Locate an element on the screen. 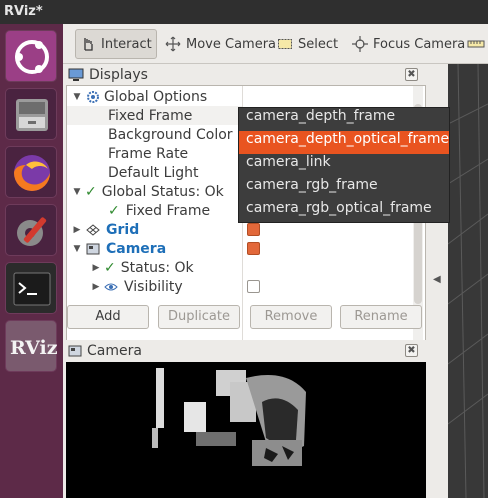 The width and height of the screenshot is (488, 498). measure-tool is located at coordinates (475, 44).